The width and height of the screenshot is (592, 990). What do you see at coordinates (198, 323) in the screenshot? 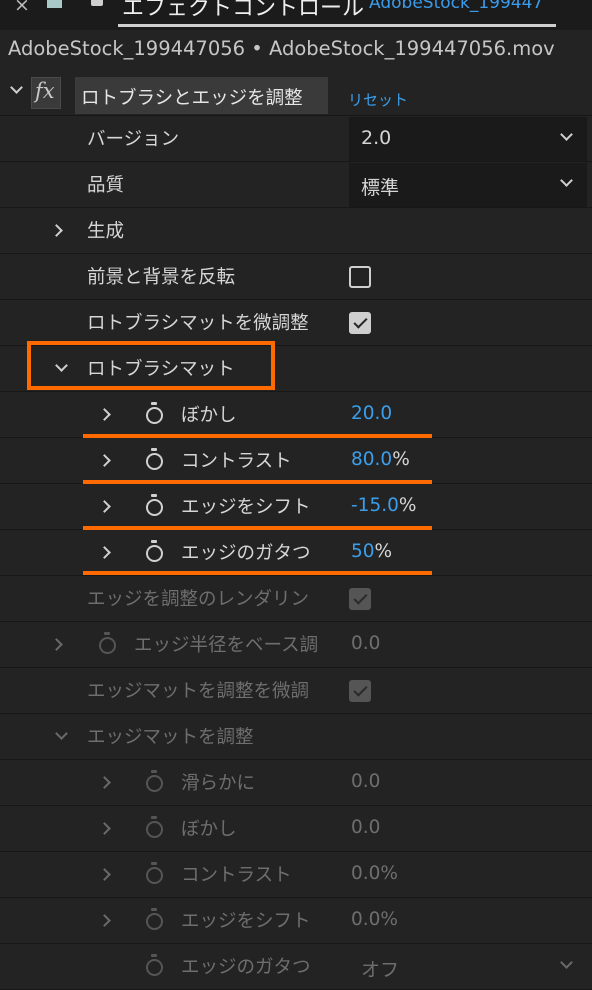
I see `refine-roto-label: ロトブラシマットを微調整` at bounding box center [198, 323].